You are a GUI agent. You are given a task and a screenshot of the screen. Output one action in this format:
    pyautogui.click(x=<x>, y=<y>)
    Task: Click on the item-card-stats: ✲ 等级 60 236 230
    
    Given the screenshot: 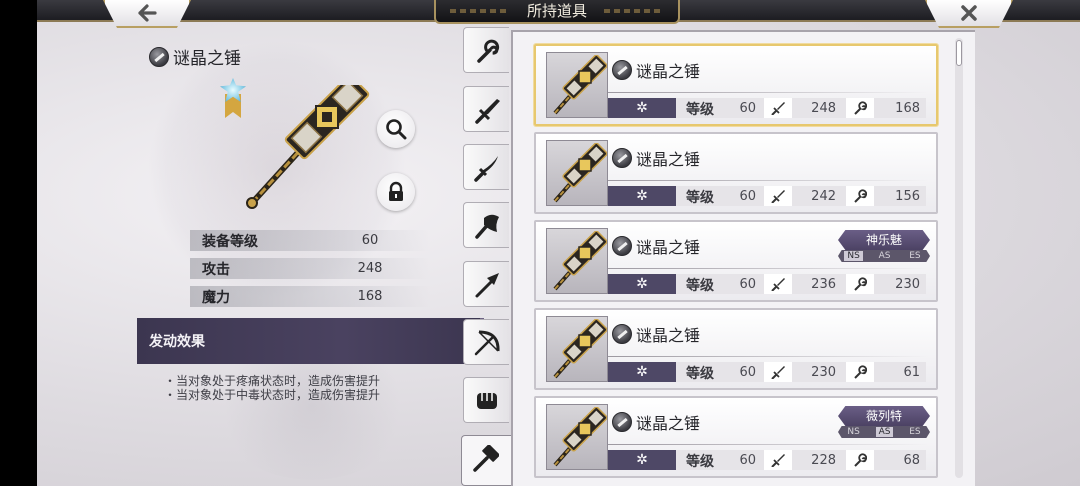 What is the action you would take?
    pyautogui.click(x=767, y=284)
    